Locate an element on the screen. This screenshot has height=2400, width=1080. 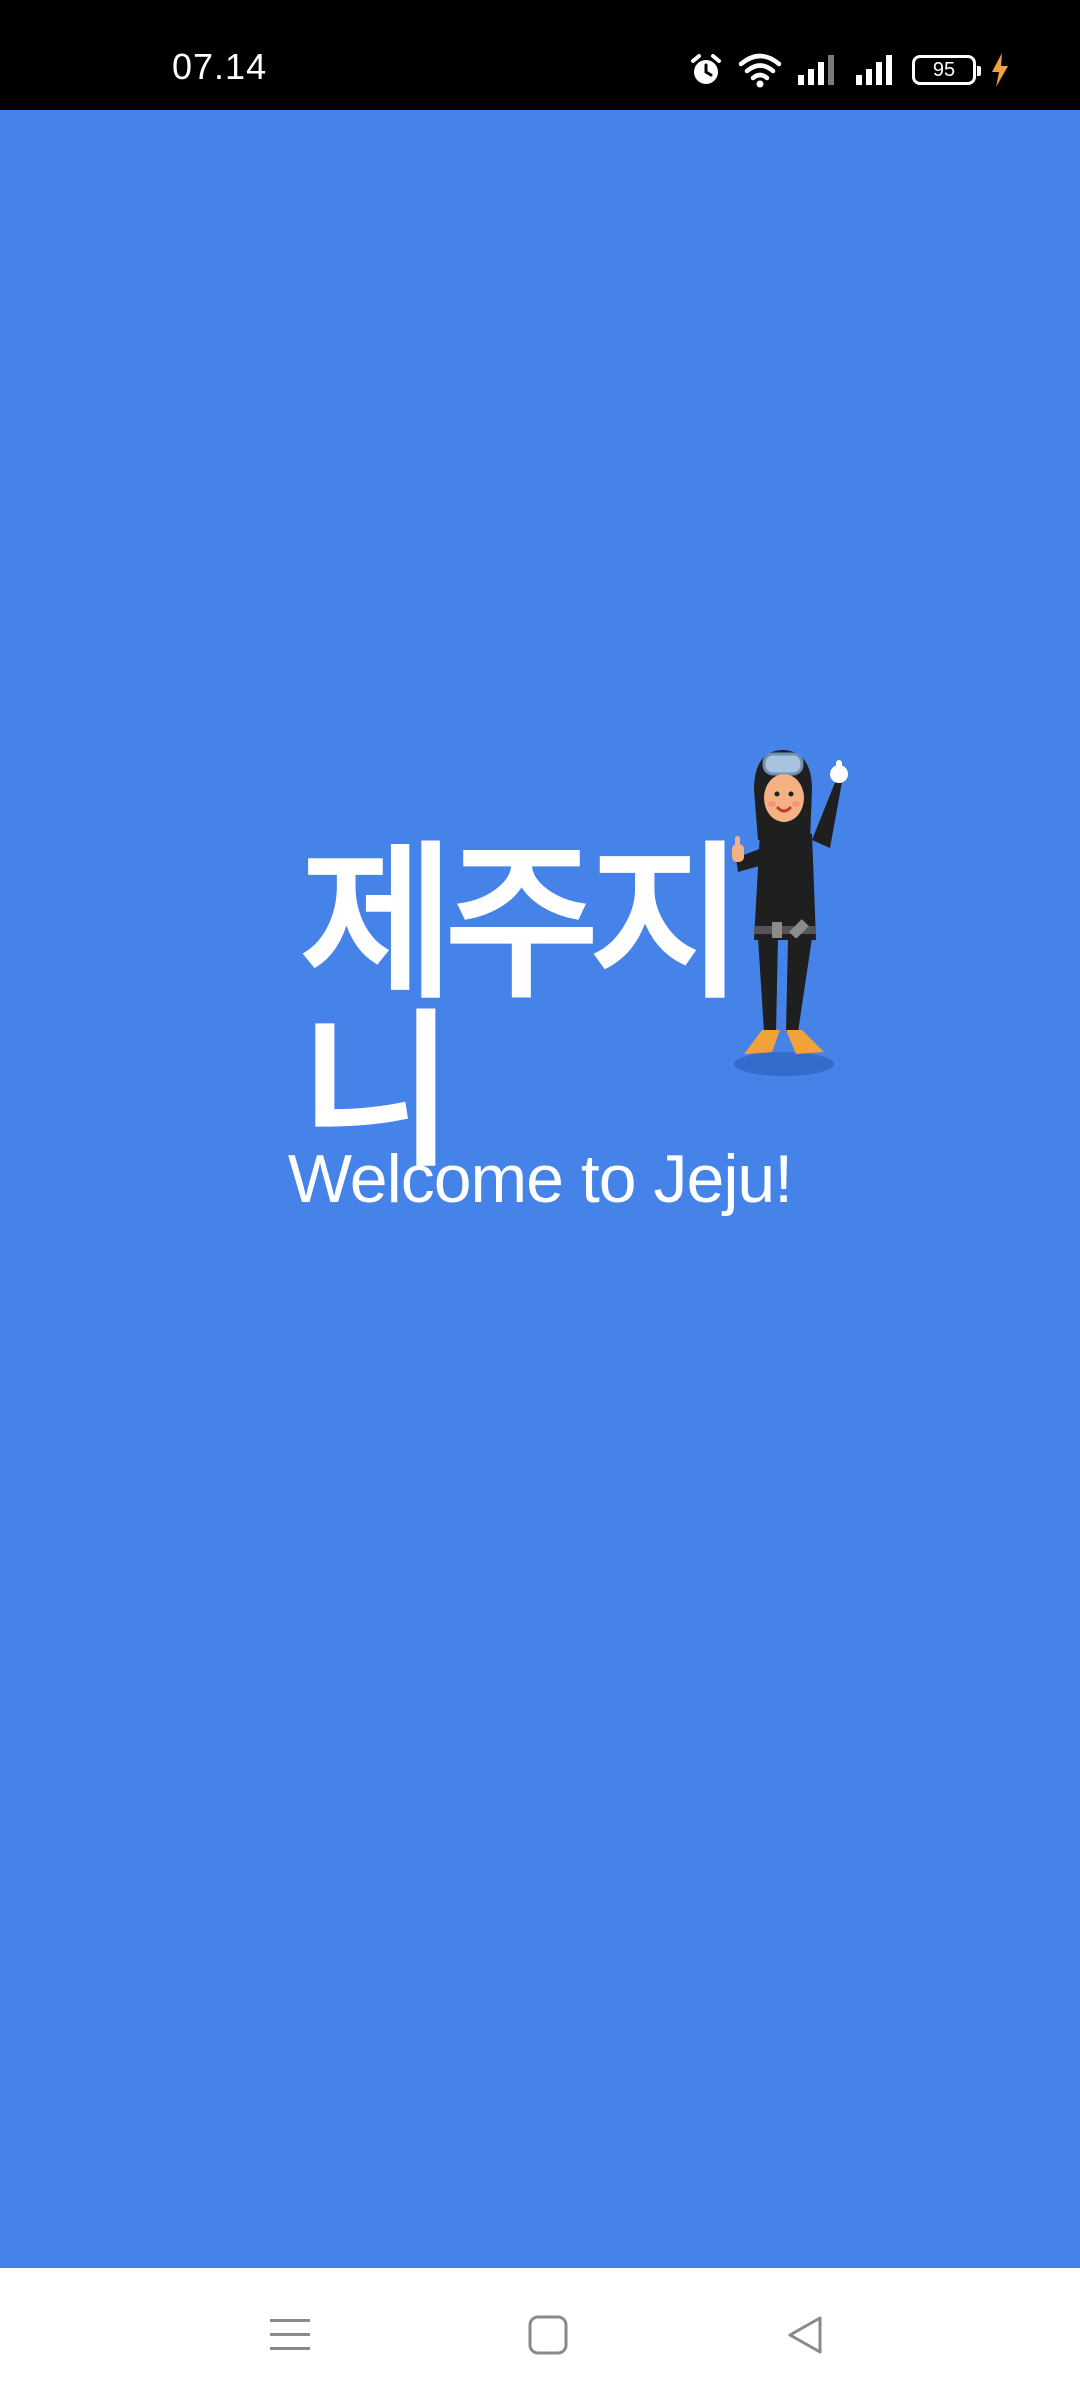
back-button is located at coordinates (806, 2335).